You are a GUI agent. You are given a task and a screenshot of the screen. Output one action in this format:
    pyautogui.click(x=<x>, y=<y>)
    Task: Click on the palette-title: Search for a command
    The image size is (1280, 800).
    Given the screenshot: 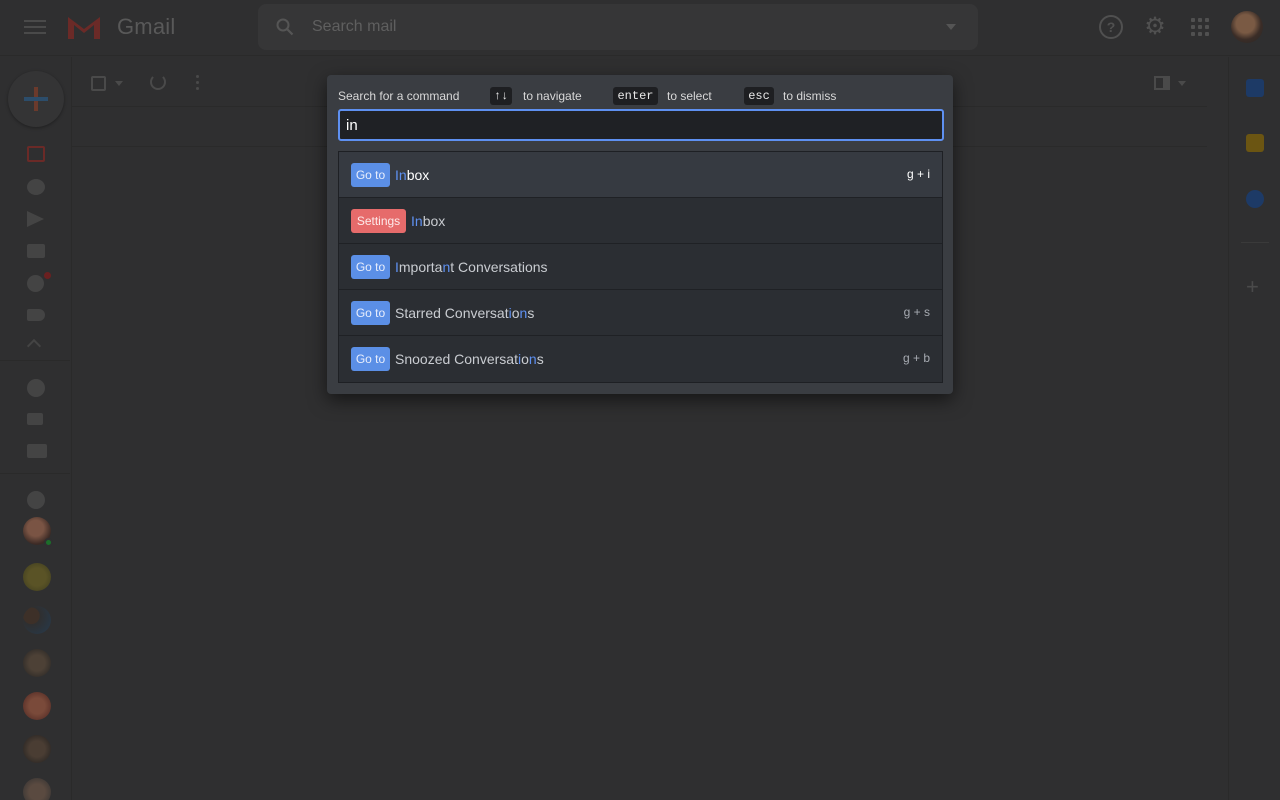 What is the action you would take?
    pyautogui.click(x=399, y=96)
    